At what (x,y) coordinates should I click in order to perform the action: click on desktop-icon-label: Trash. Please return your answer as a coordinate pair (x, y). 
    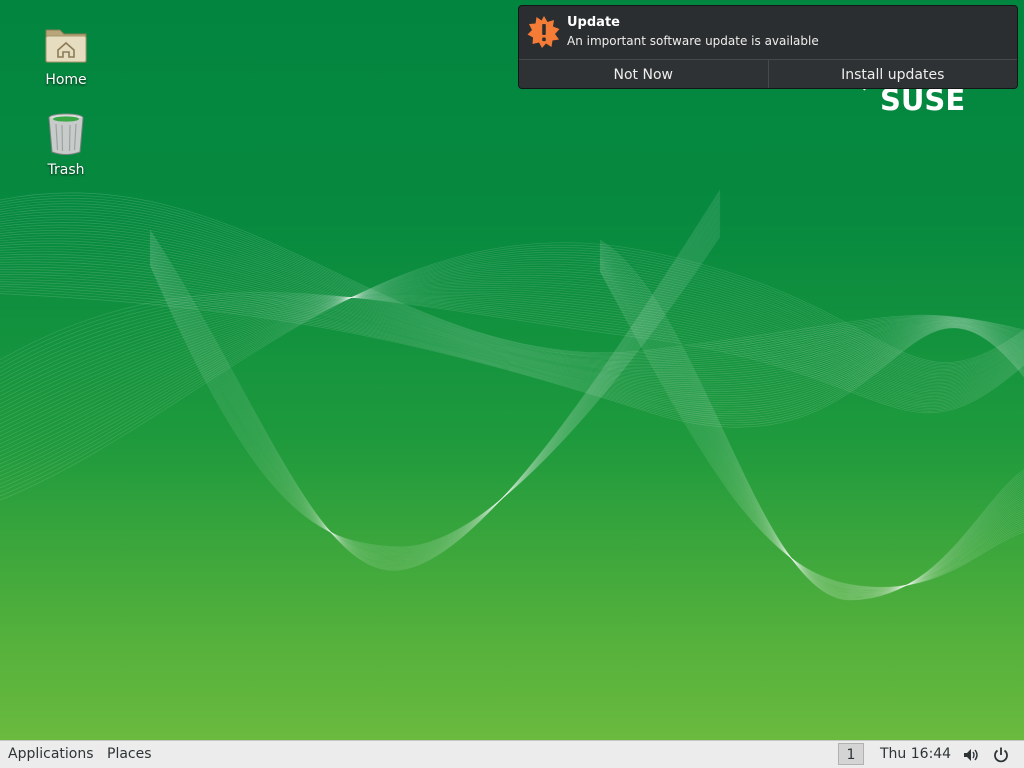
    Looking at the image, I should click on (66, 170).